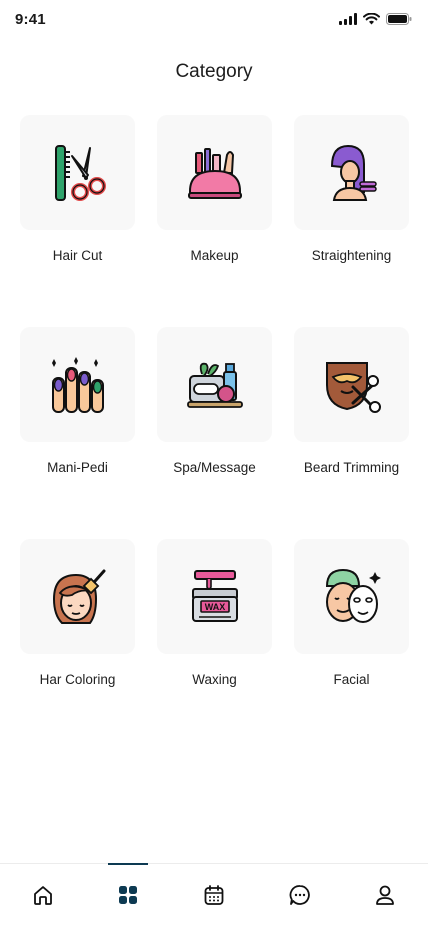  Describe the element at coordinates (77, 679) in the screenshot. I see `category-label: Har Coloring` at that location.